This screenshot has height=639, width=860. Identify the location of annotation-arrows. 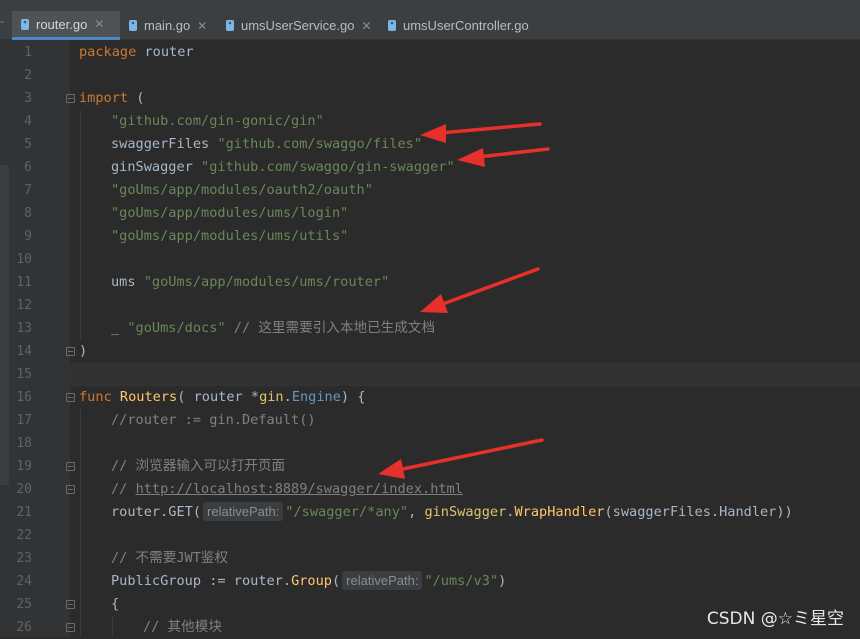
(464, 300).